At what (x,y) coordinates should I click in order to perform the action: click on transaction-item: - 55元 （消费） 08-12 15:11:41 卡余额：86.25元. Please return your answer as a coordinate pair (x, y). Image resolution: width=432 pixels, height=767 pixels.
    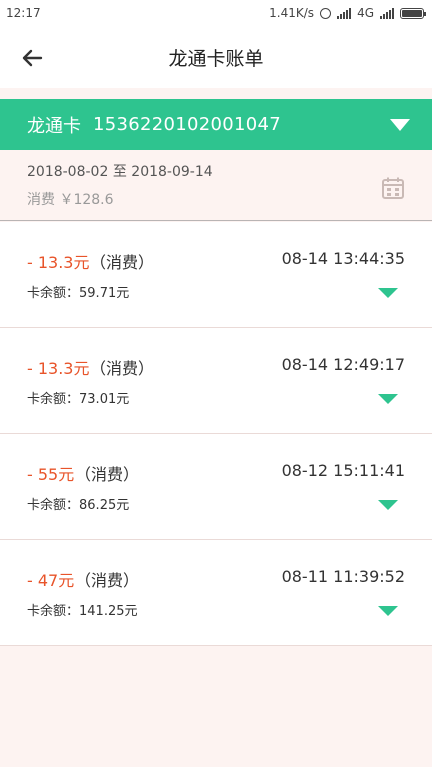
    Looking at the image, I should click on (216, 487).